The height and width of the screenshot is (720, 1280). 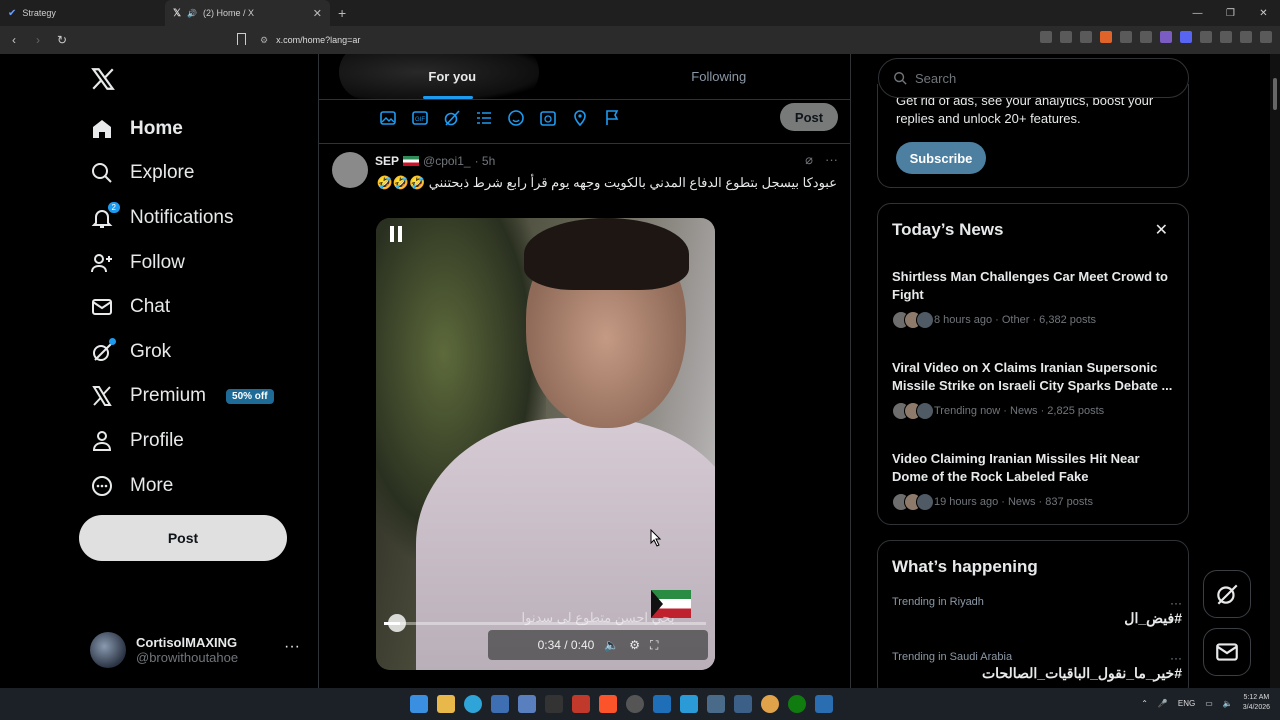 What do you see at coordinates (264, 40) in the screenshot?
I see `site-info-icon: ⚙` at bounding box center [264, 40].